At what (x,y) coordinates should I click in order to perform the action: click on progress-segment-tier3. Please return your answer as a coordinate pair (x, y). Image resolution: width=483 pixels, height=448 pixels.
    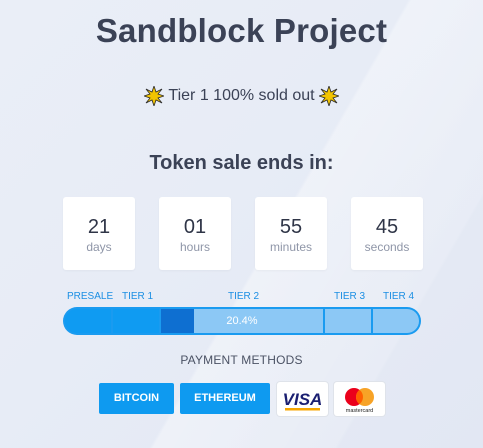
    Looking at the image, I should click on (348, 321).